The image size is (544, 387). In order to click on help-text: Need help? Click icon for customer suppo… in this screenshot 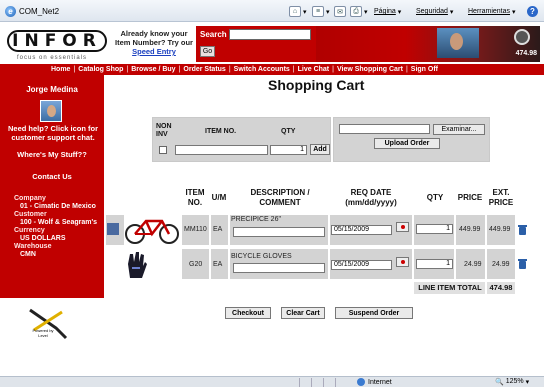, I will do `click(52, 133)`.